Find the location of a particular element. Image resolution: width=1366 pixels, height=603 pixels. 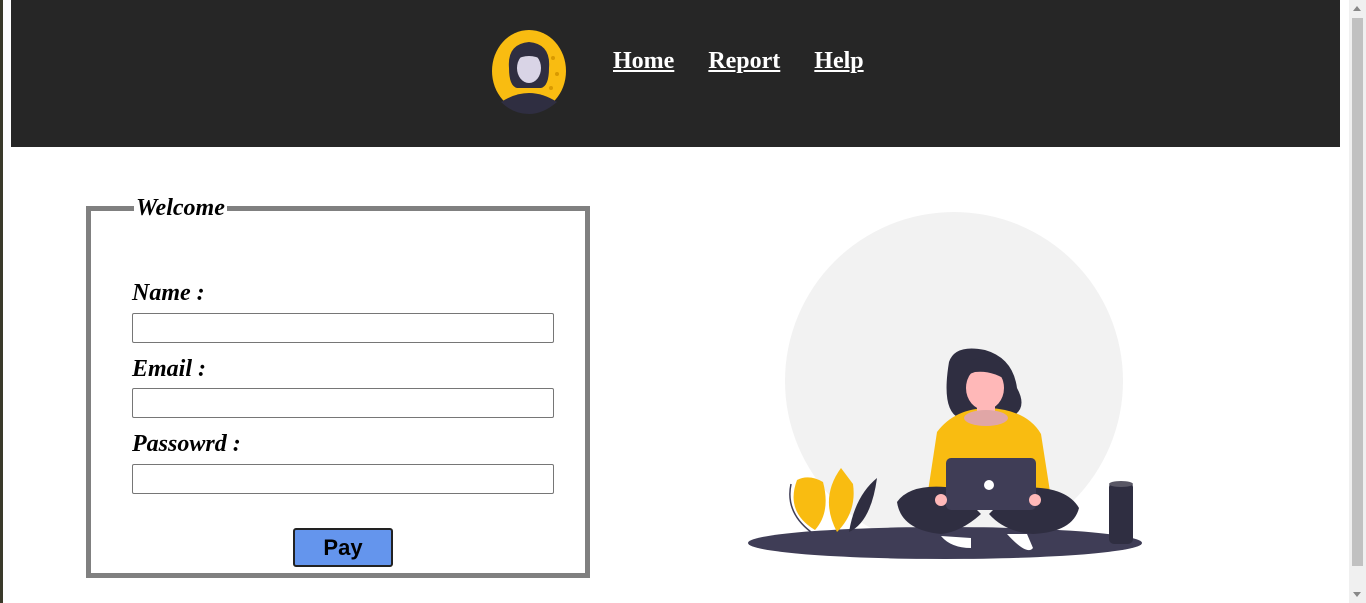

nav-help-link: Help is located at coordinates (838, 61).